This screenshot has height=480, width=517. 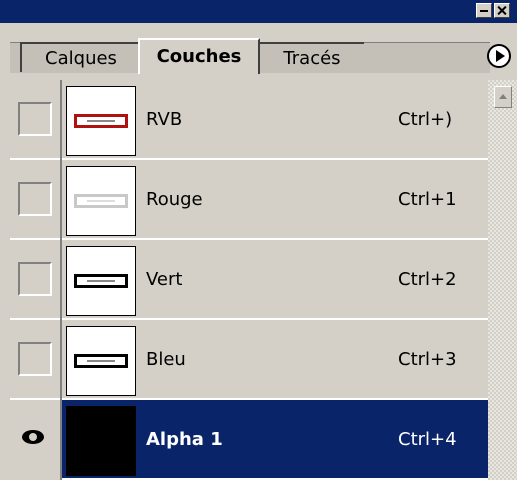 What do you see at coordinates (166, 359) in the screenshot?
I see `channel-name: Bleu` at bounding box center [166, 359].